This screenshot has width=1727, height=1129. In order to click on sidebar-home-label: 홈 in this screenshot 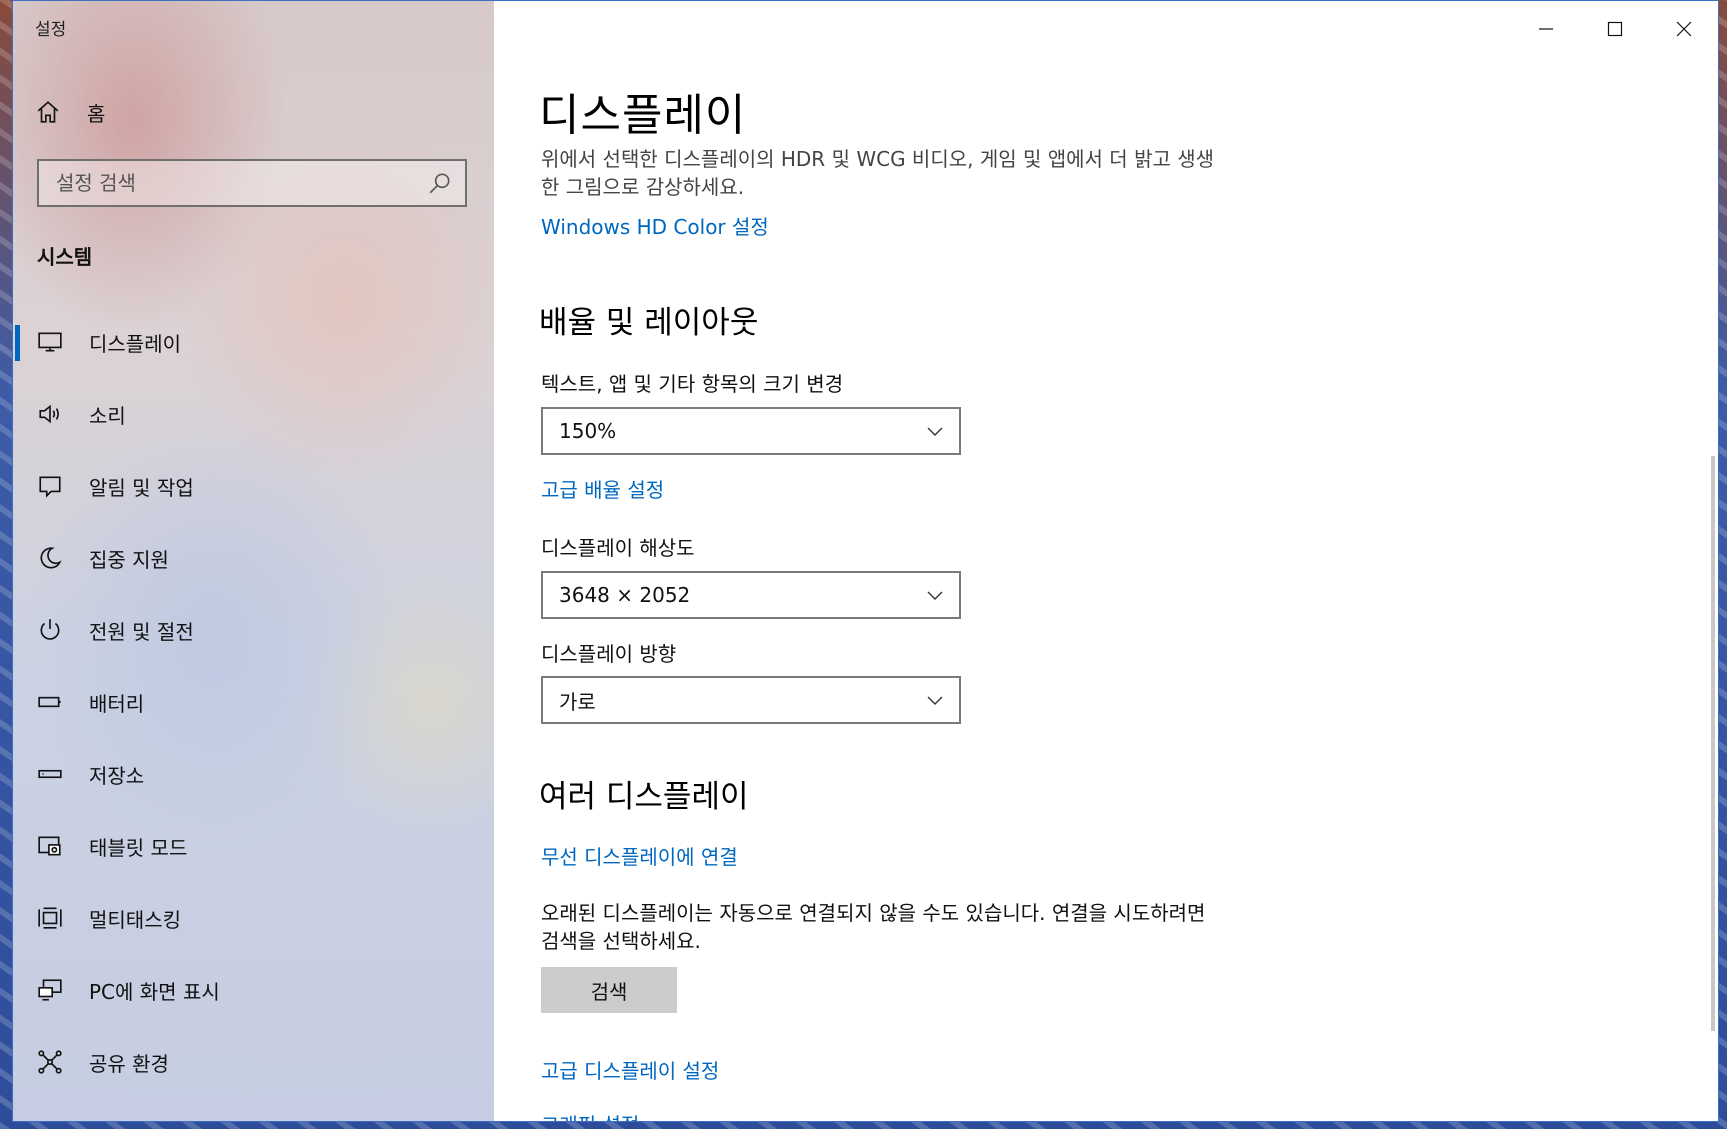, I will do `click(96, 113)`.